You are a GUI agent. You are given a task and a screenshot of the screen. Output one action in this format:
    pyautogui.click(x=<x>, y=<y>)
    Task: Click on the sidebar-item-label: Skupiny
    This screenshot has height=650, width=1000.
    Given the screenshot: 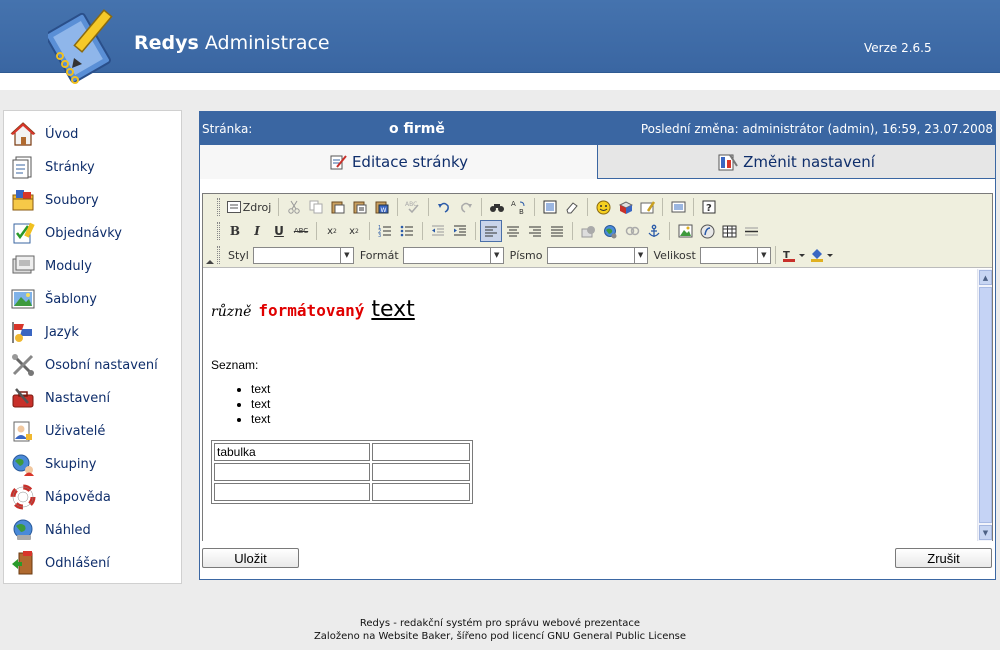 What is the action you would take?
    pyautogui.click(x=71, y=464)
    